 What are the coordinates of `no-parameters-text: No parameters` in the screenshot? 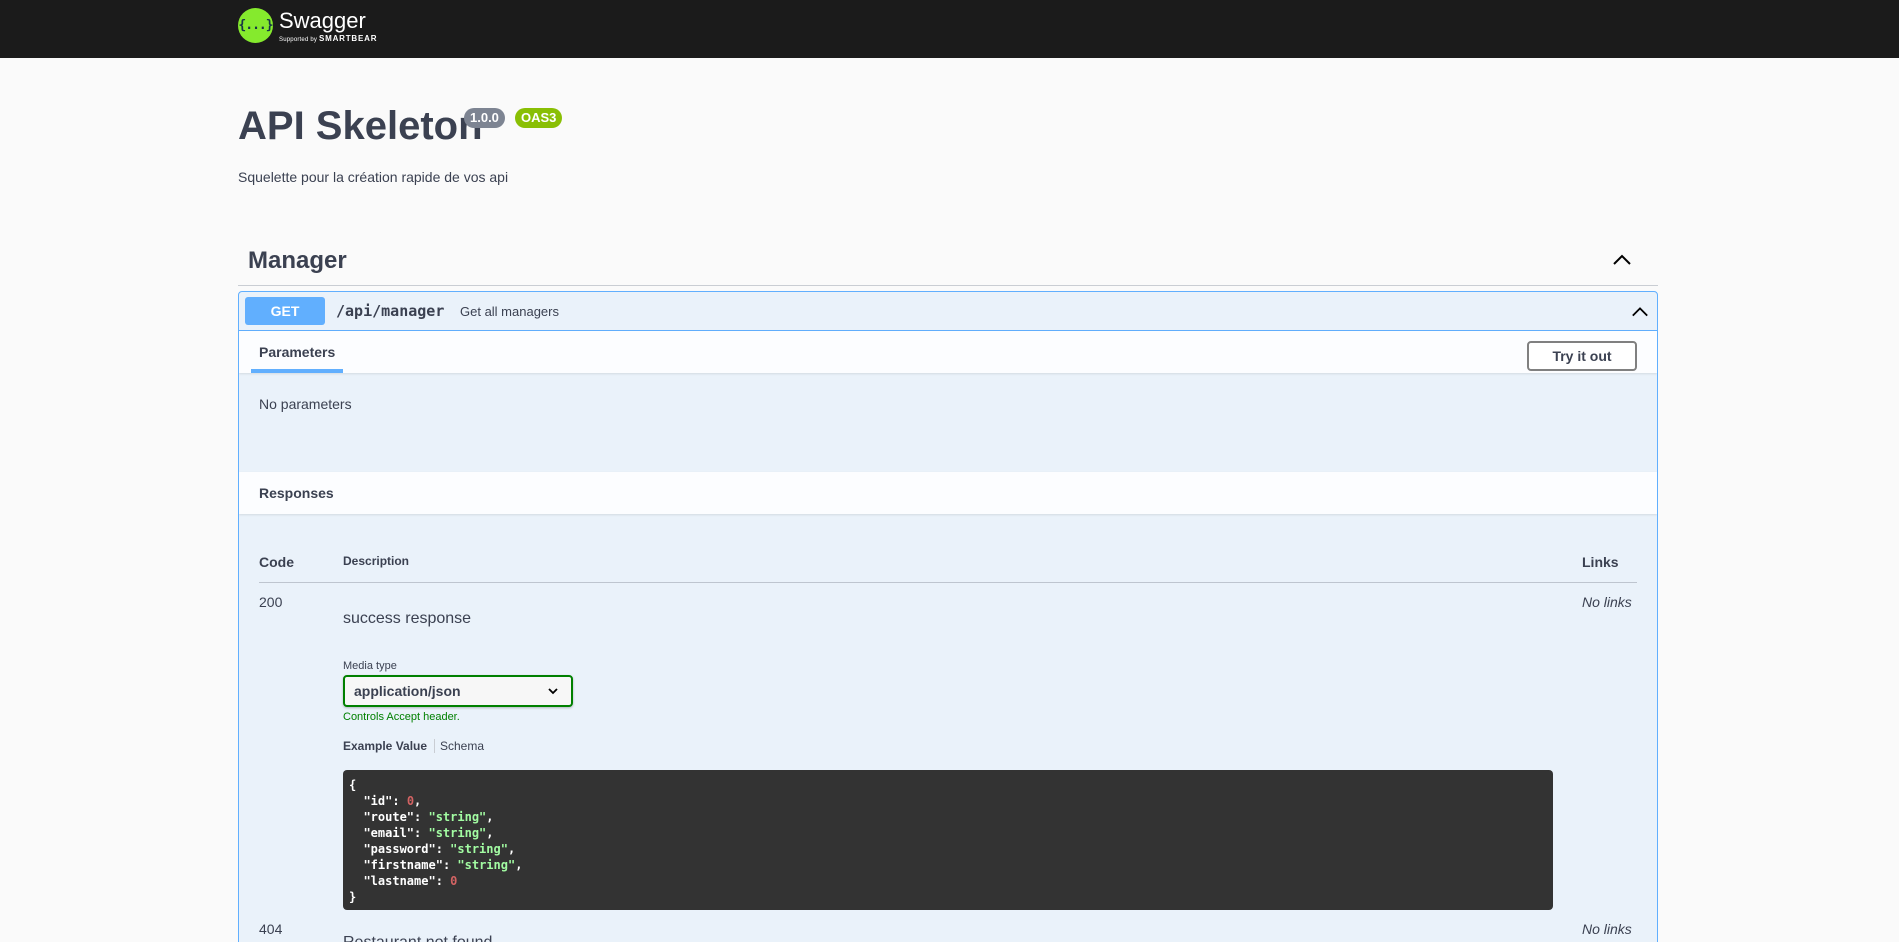 It's located at (305, 404).